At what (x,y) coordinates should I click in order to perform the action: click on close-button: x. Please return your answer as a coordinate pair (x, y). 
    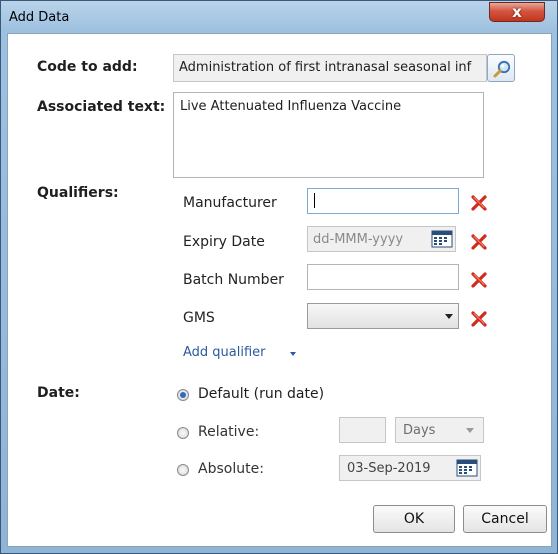
    Looking at the image, I should click on (517, 12).